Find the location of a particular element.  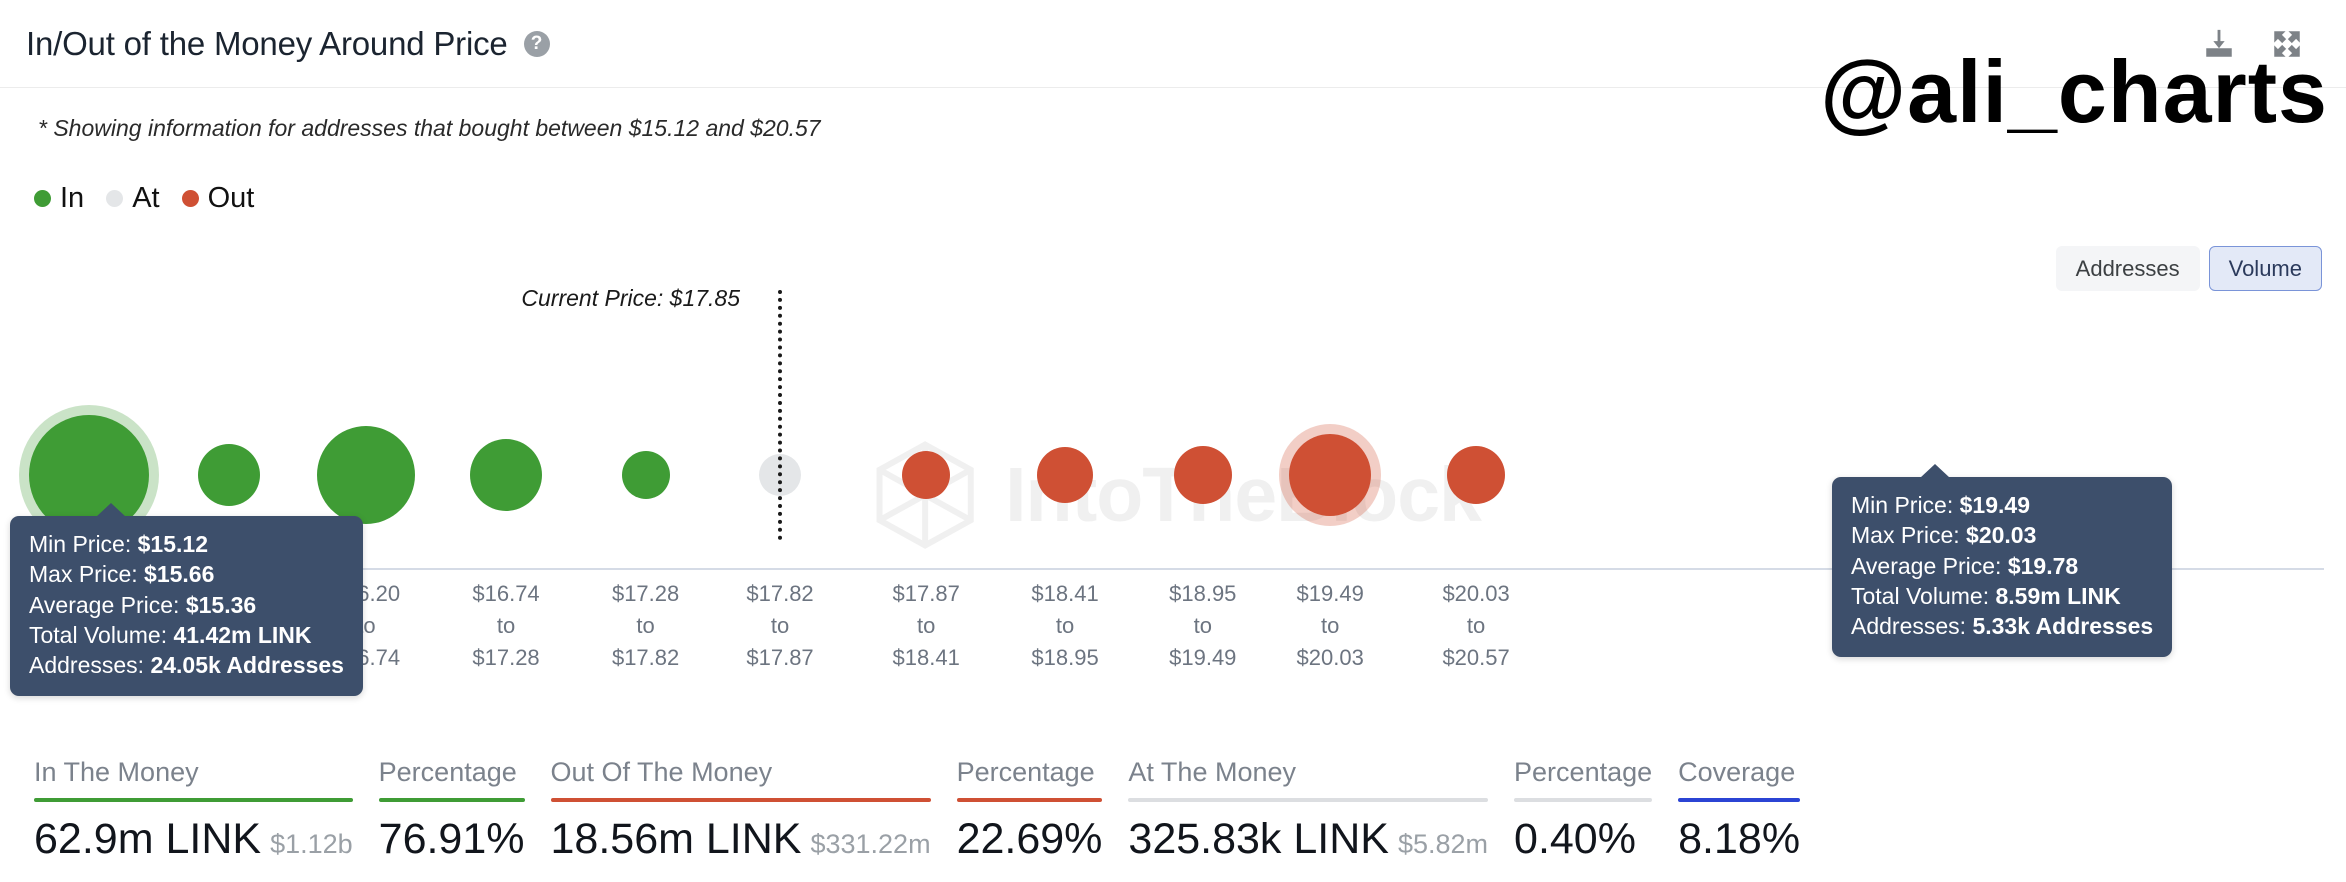

tooltip-row: Max Price: $15.66 is located at coordinates (186, 574).